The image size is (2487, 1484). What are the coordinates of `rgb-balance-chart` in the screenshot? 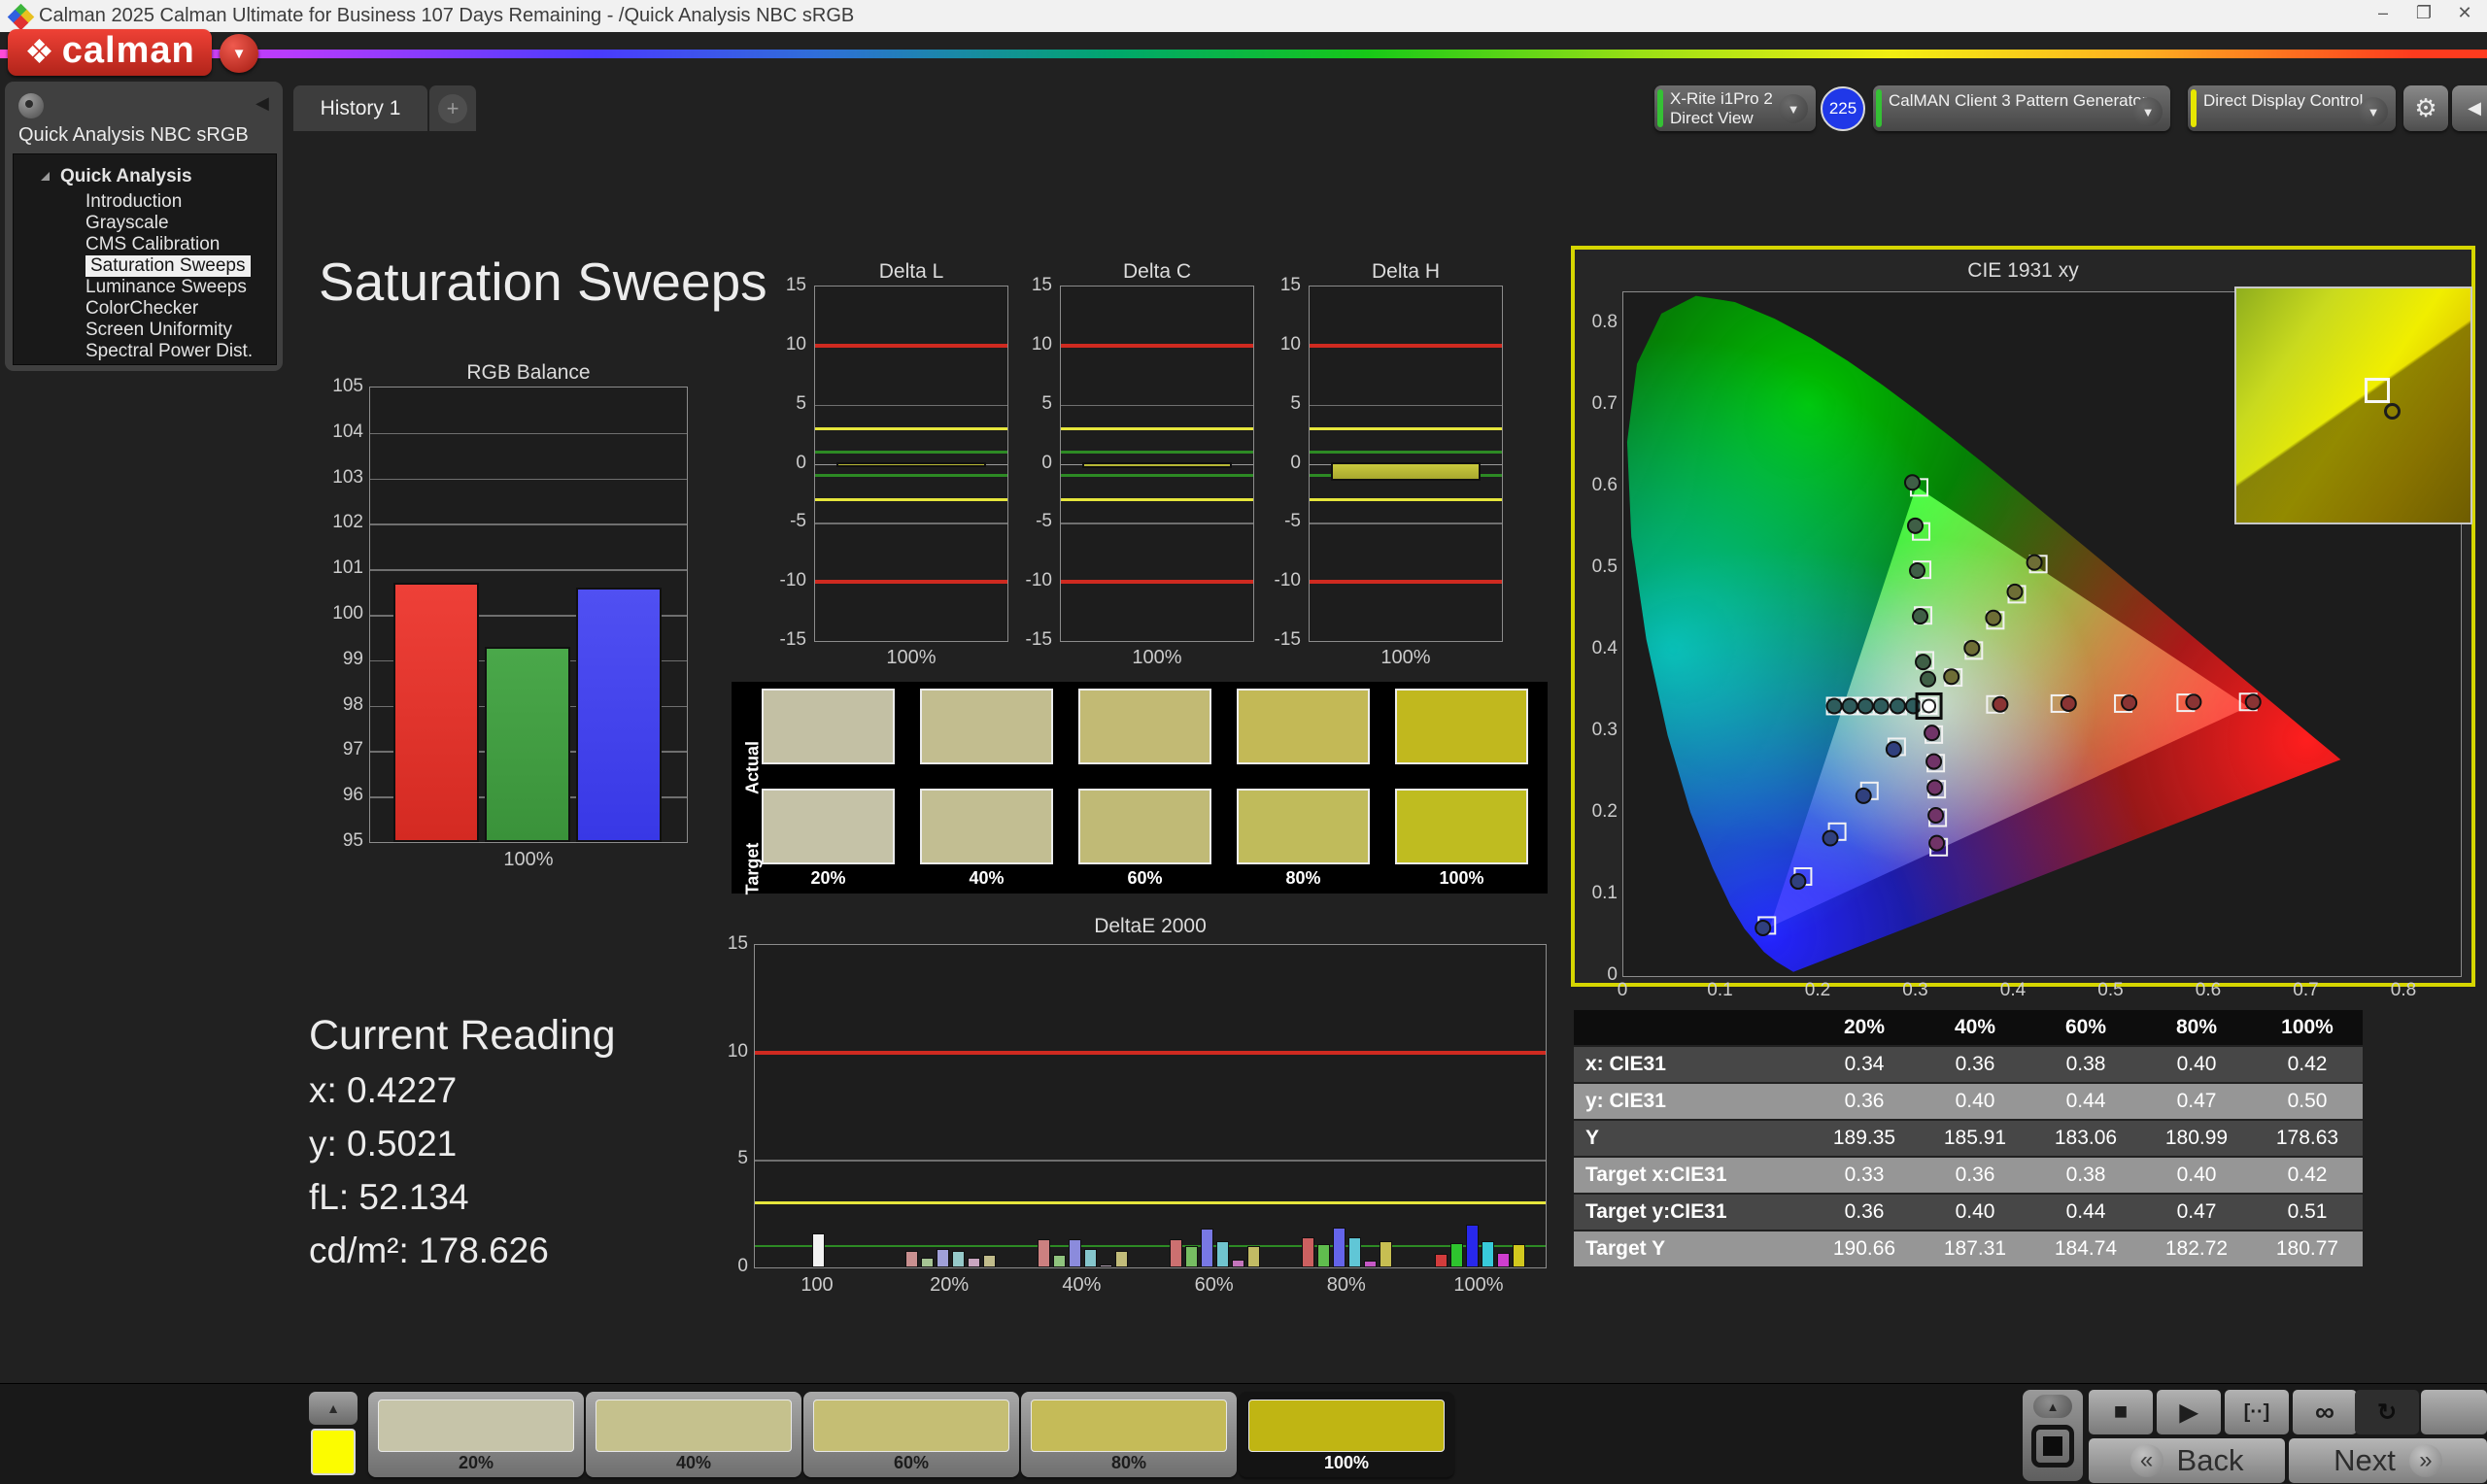 It's located at (528, 615).